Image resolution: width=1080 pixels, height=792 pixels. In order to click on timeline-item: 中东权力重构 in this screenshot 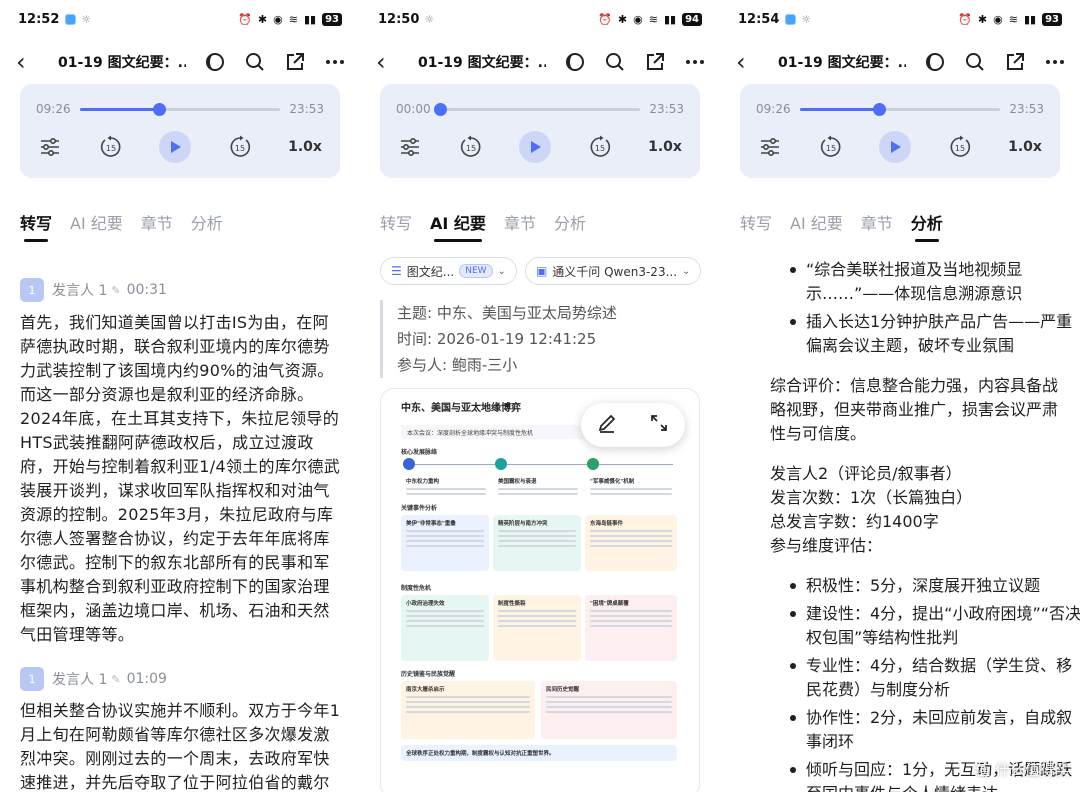, I will do `click(446, 487)`.